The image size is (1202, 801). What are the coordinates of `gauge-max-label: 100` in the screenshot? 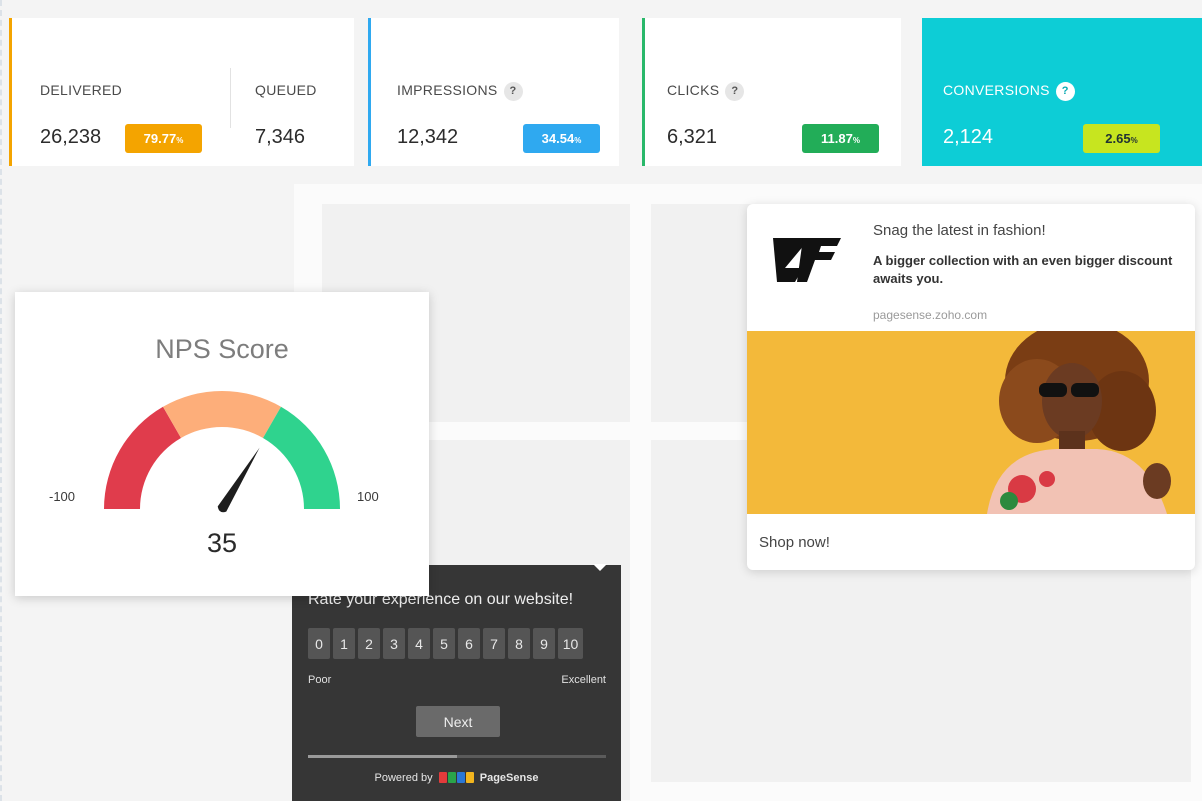 It's located at (368, 496).